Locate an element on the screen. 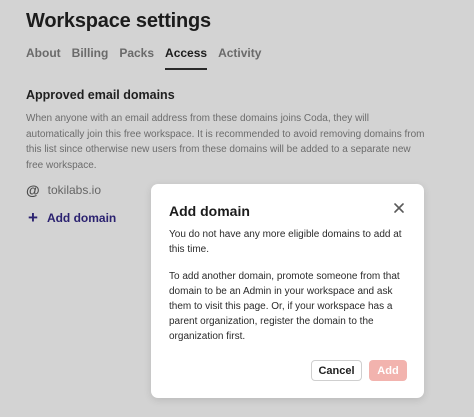  section-title: Approved email domains is located at coordinates (100, 95).